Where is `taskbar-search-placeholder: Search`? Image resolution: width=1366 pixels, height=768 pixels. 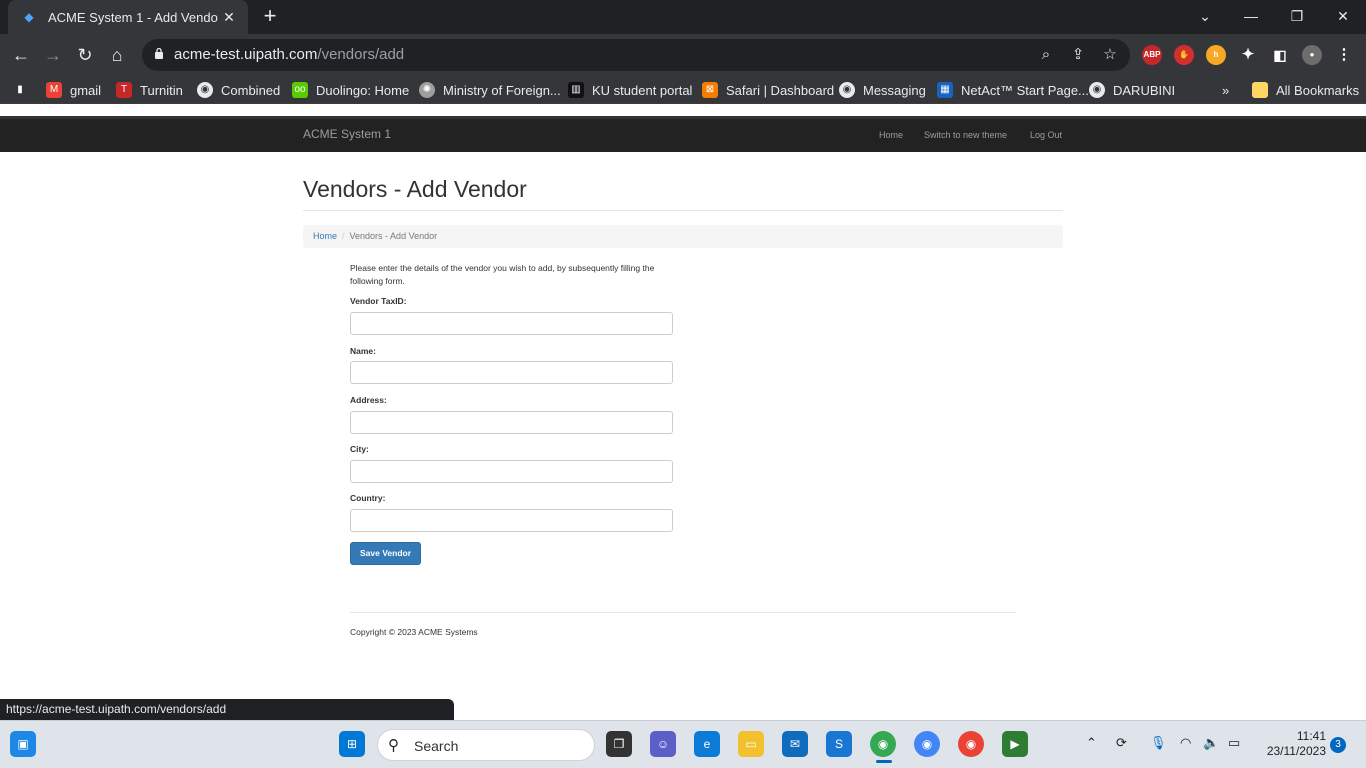
taskbar-search-placeholder: Search is located at coordinates (436, 746).